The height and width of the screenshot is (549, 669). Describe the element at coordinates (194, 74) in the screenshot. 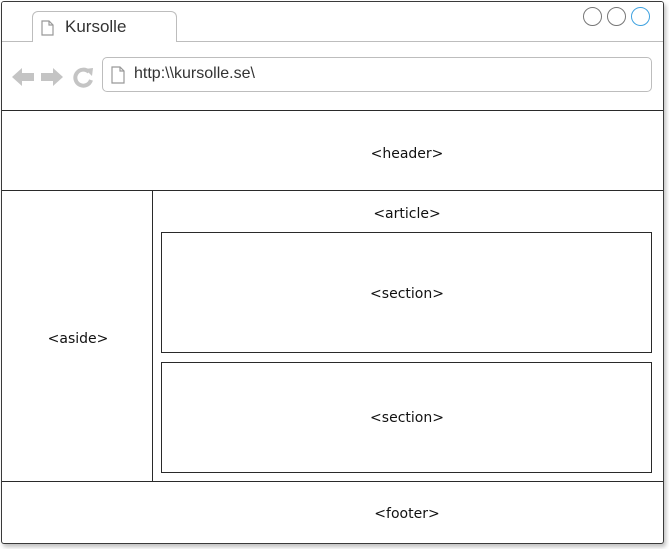

I see `url-text: http:\\kursolle.se\` at that location.